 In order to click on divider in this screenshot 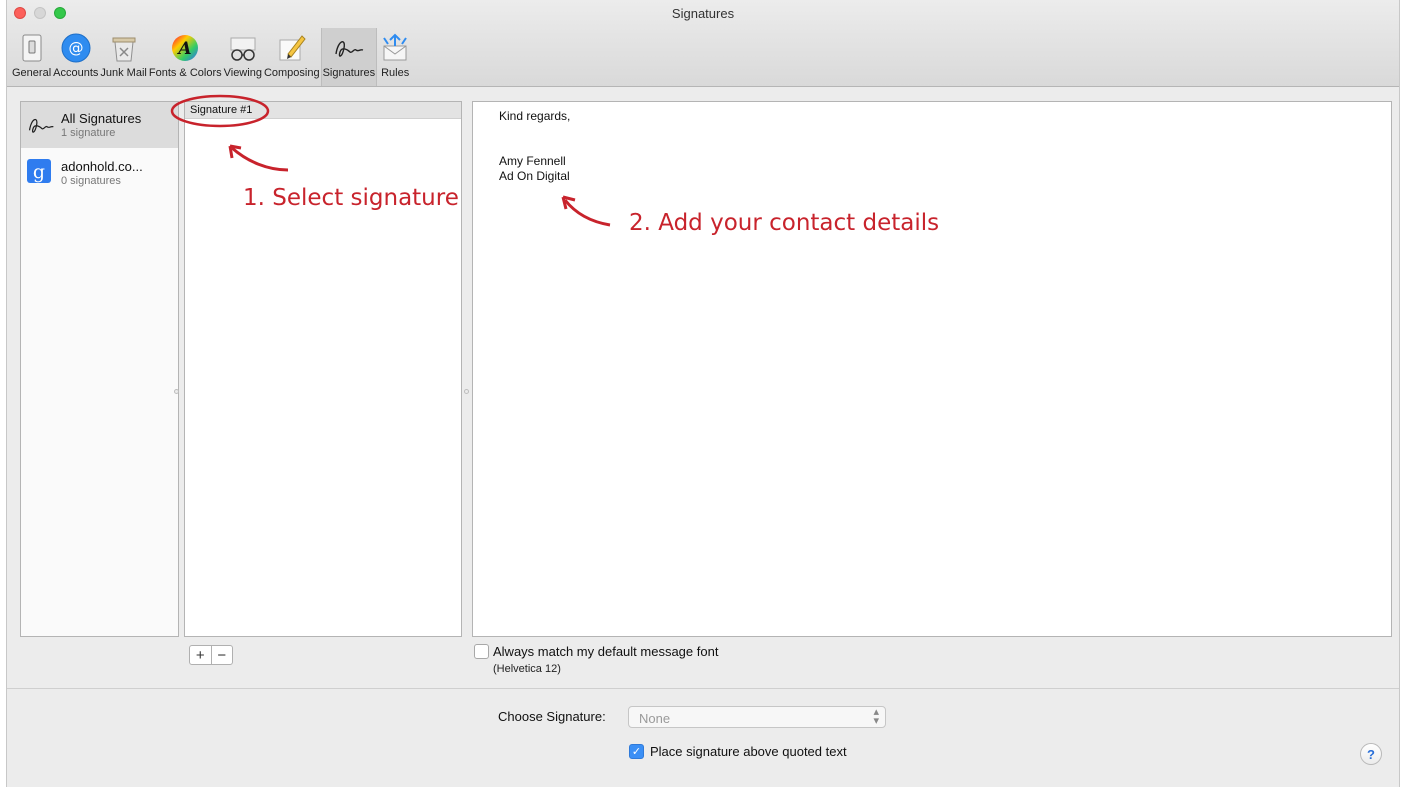, I will do `click(703, 688)`.